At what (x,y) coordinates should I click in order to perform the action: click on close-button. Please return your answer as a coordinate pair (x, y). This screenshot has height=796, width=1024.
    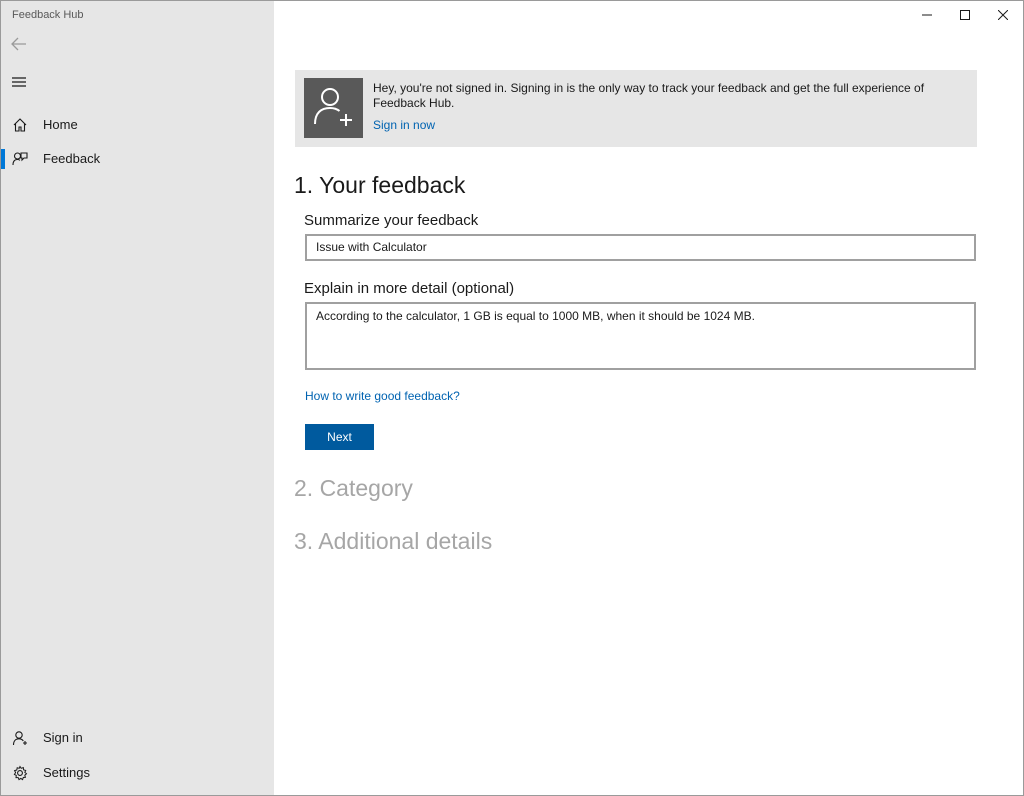
    Looking at the image, I should click on (1001, 15).